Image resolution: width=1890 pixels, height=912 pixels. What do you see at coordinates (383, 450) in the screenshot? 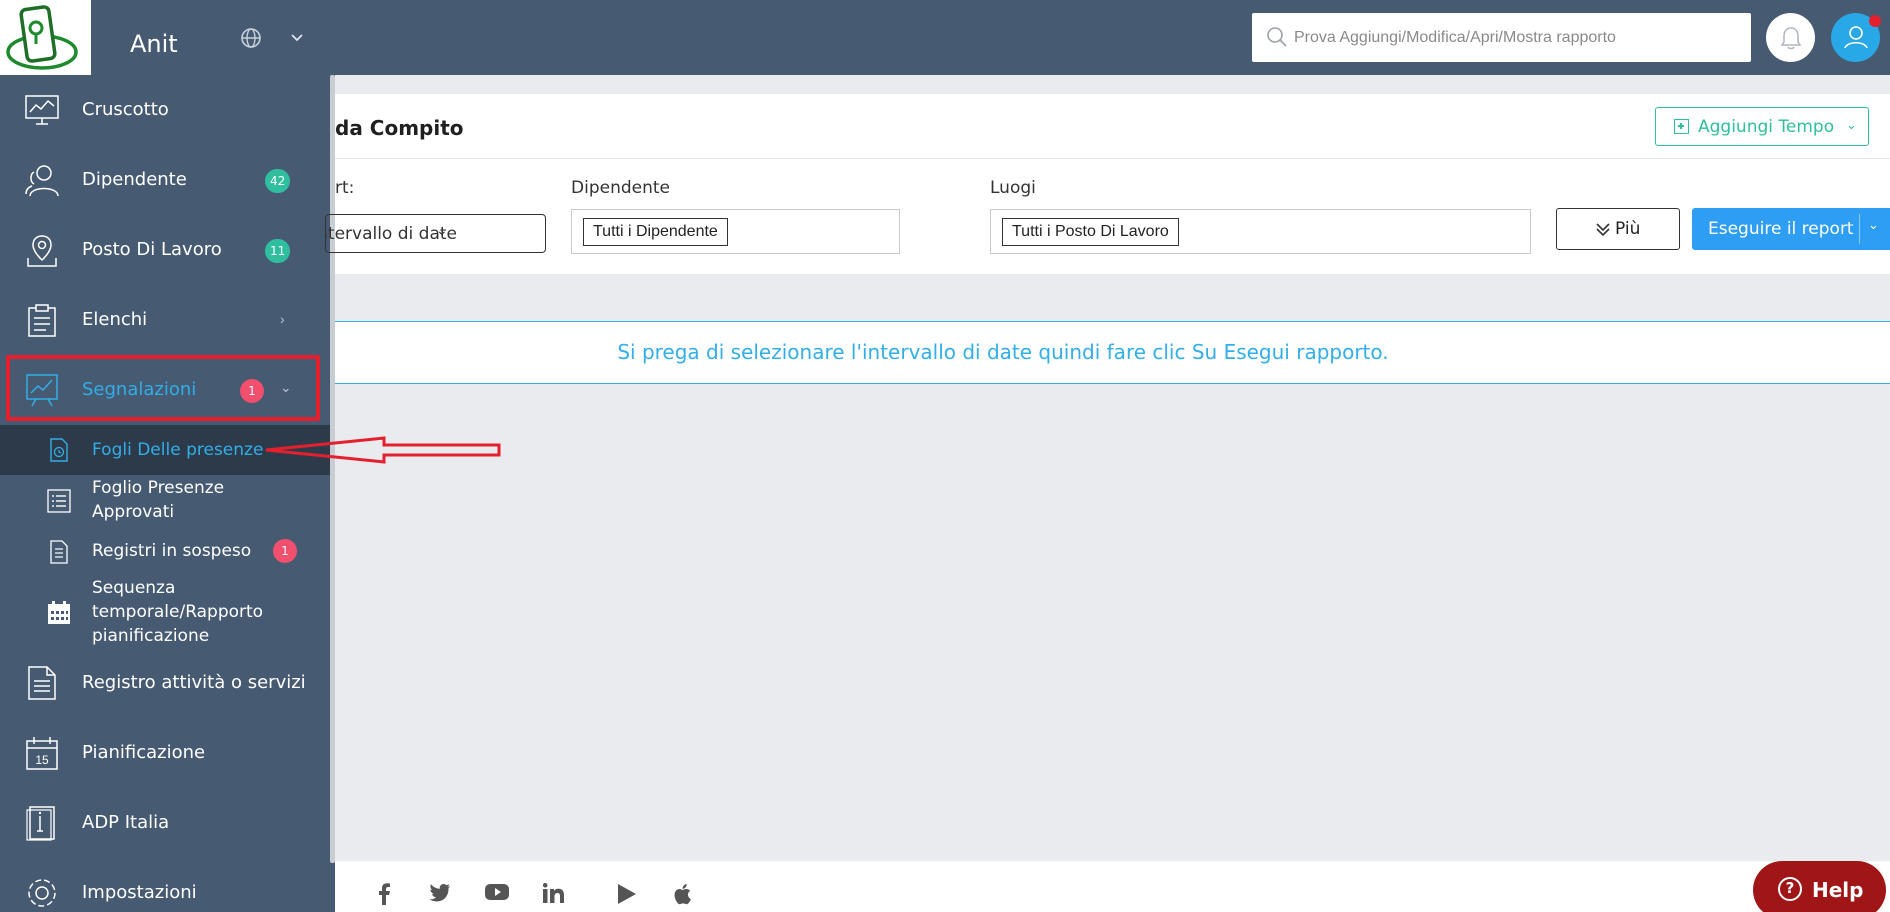
I see `annotation-arrow-icon` at bounding box center [383, 450].